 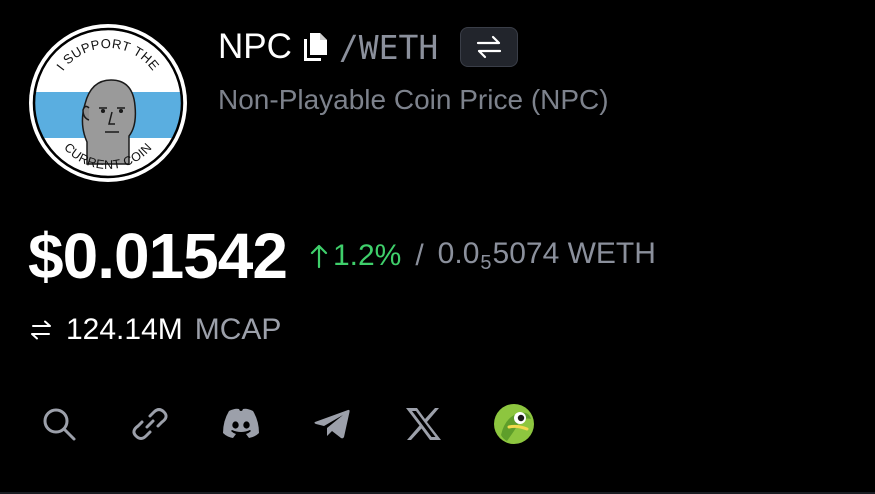 I want to click on price-row: $0.01542 1.2% / 0.055074 WETH, so click(x=342, y=256).